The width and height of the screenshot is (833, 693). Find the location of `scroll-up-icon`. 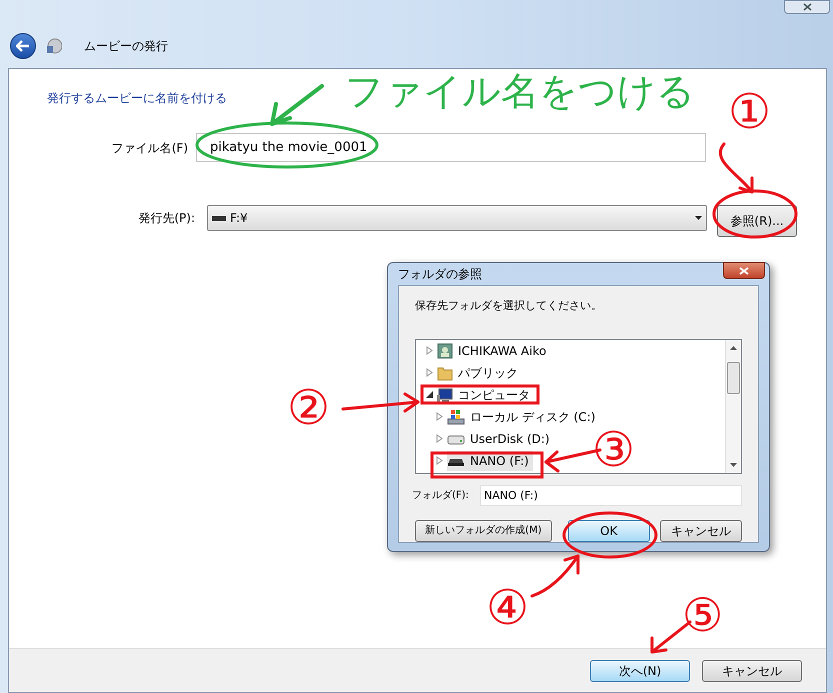

scroll-up-icon is located at coordinates (733, 348).